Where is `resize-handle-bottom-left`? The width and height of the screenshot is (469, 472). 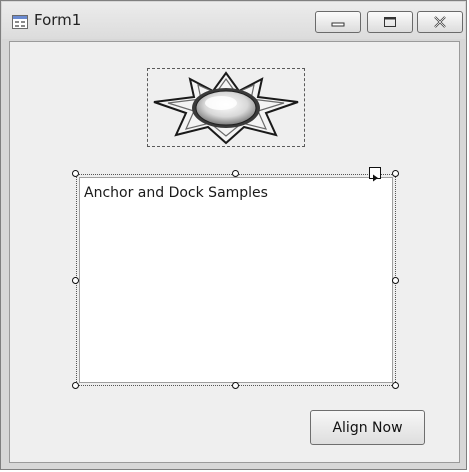 resize-handle-bottom-left is located at coordinates (75, 385).